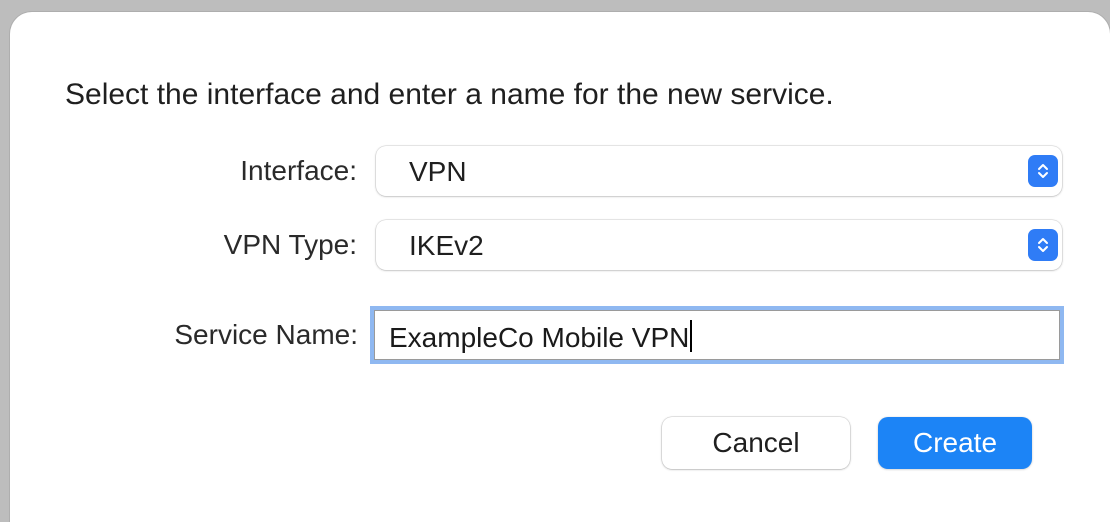 The image size is (1110, 522). Describe the element at coordinates (756, 443) in the screenshot. I see `cancel-button: Cancel` at that location.